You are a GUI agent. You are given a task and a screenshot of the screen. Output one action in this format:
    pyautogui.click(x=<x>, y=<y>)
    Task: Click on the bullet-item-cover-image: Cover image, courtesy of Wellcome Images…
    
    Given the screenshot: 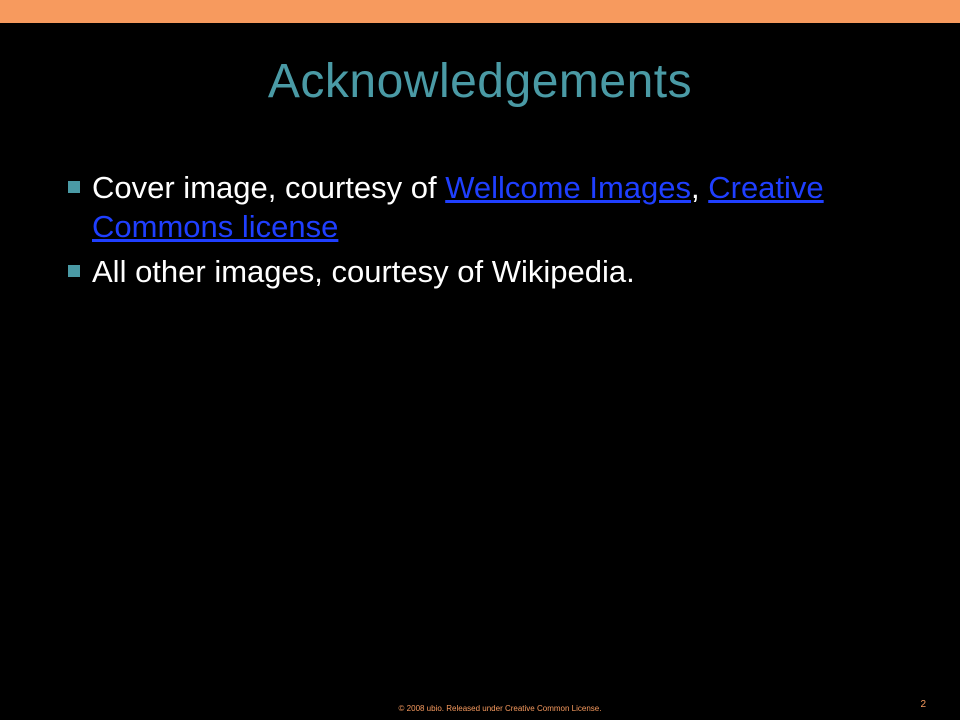 What is the action you would take?
    pyautogui.click(x=478, y=207)
    